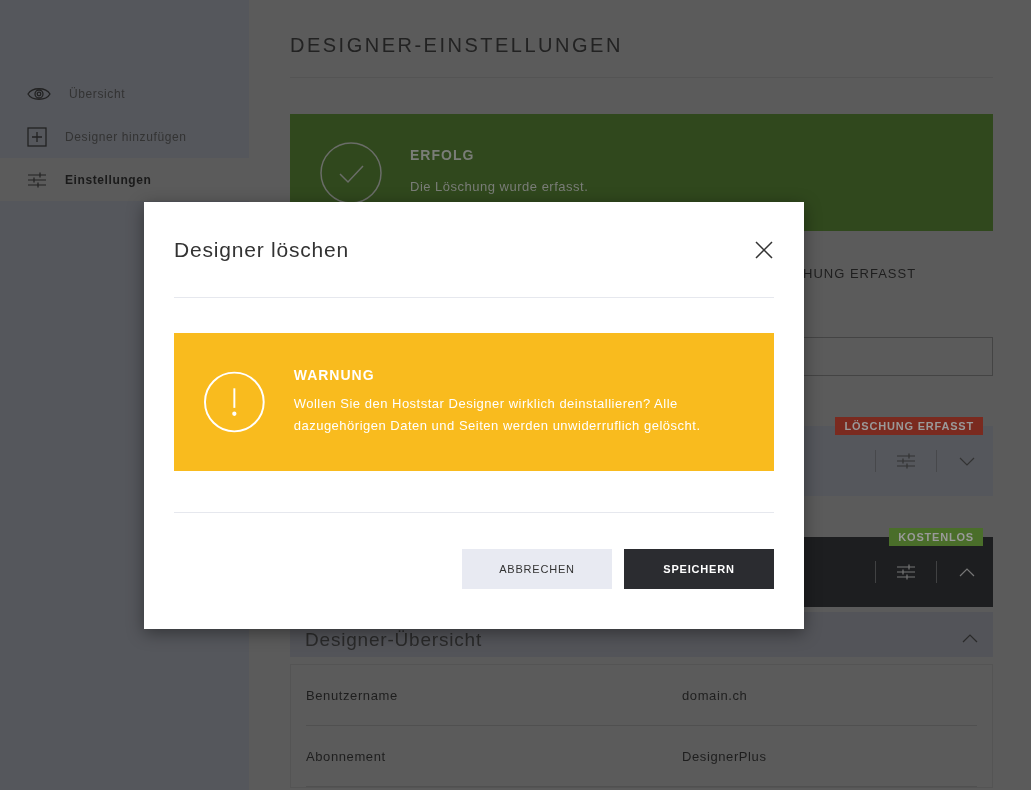 The image size is (1031, 790). What do you see at coordinates (641, 39) in the screenshot?
I see `page-title: DESIGNER-EINSTELLUNGEN` at bounding box center [641, 39].